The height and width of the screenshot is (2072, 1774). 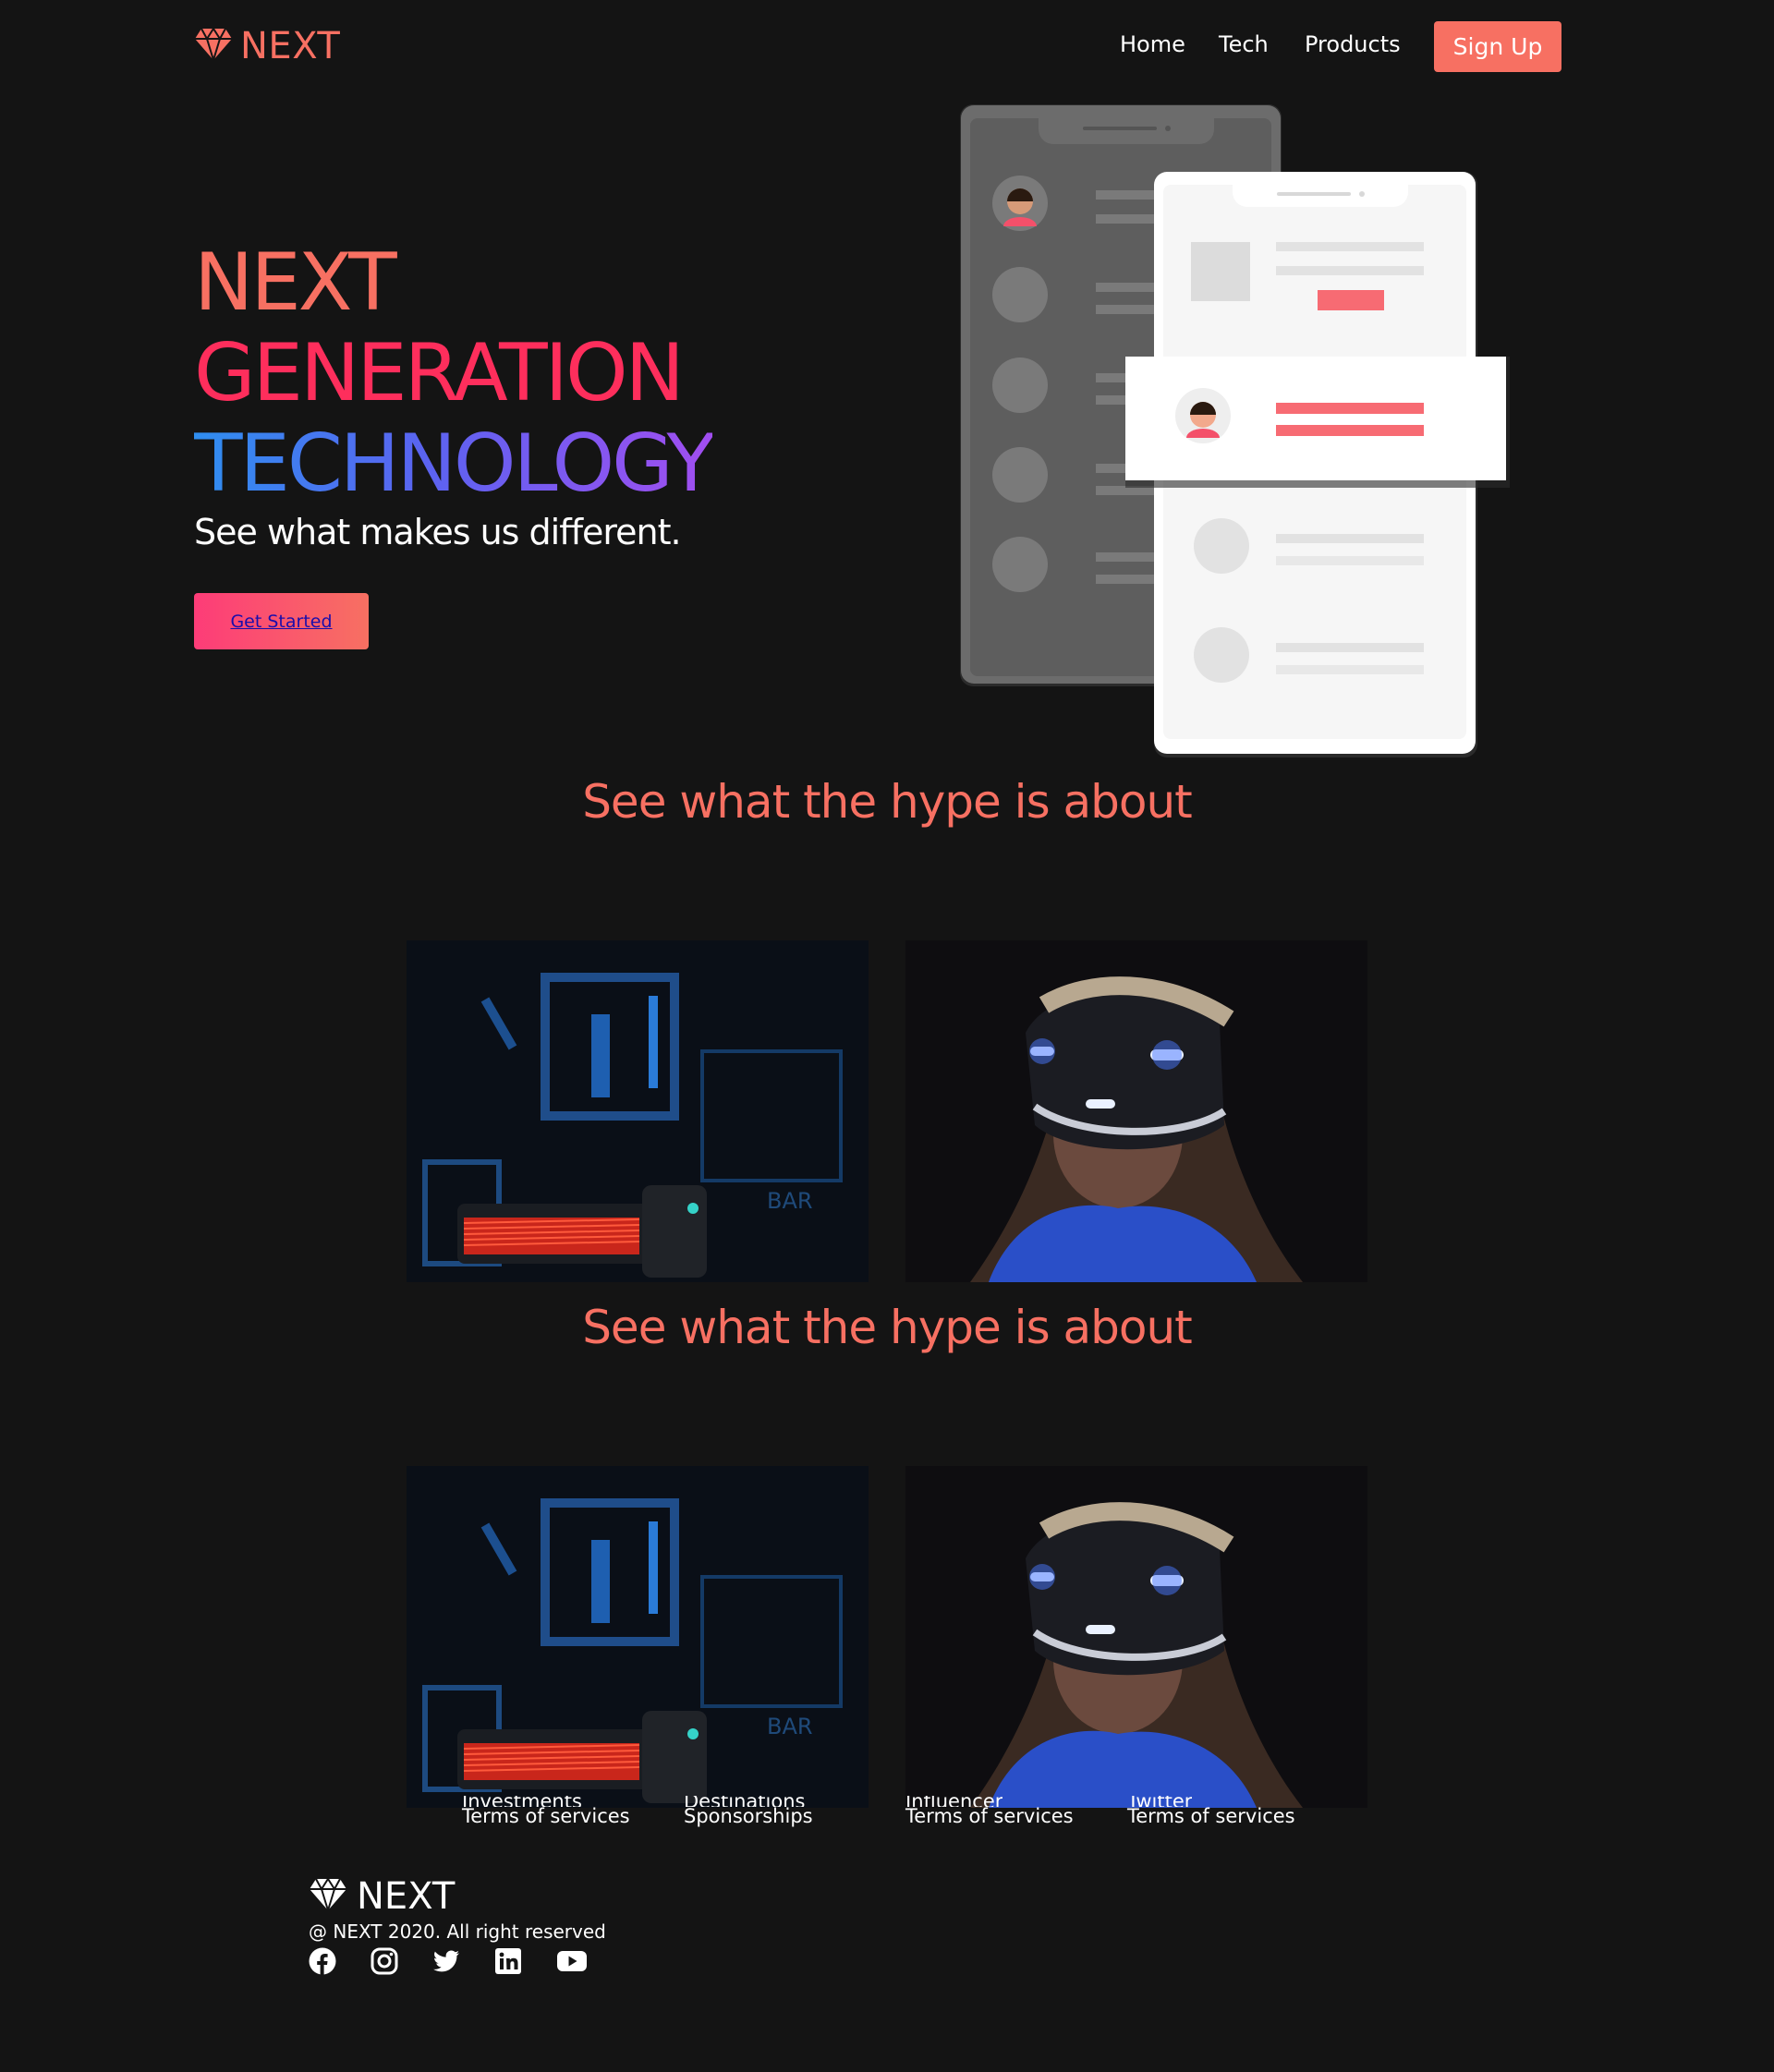 I want to click on get-started-button: Get Started, so click(x=281, y=621).